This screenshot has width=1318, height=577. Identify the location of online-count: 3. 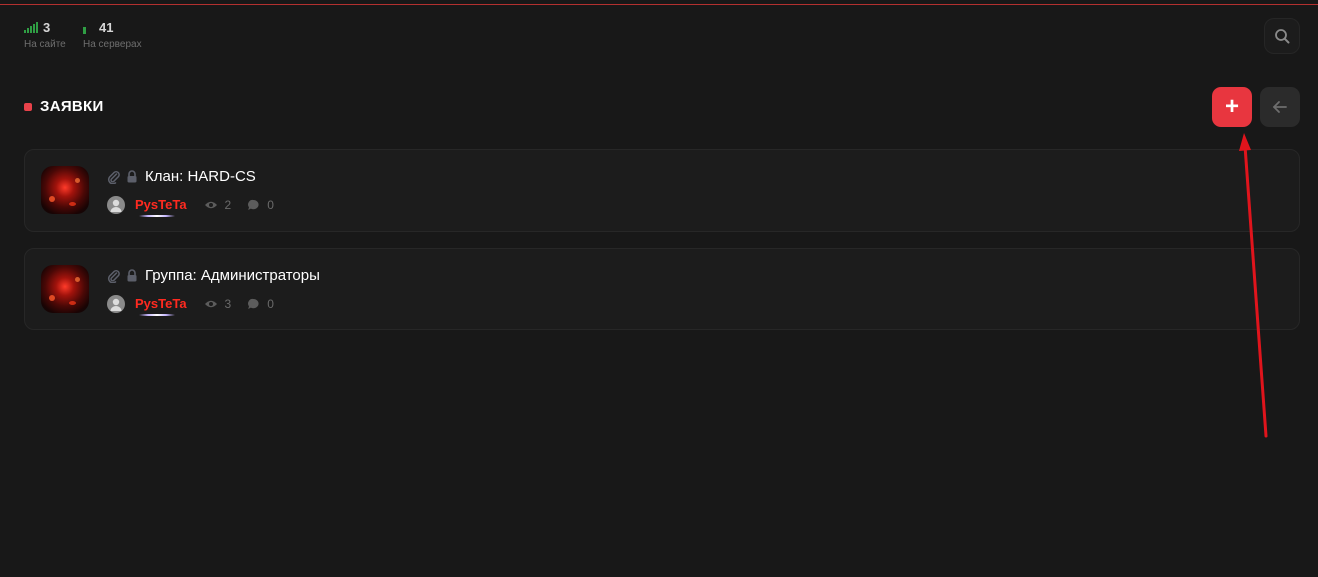
(47, 27).